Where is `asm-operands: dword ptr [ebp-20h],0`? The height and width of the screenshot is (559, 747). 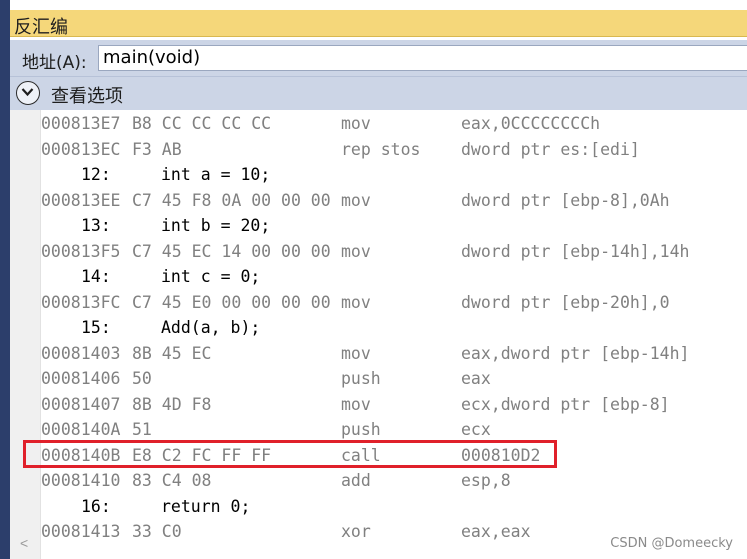
asm-operands: dword ptr [ebp-20h],0 is located at coordinates (565, 302).